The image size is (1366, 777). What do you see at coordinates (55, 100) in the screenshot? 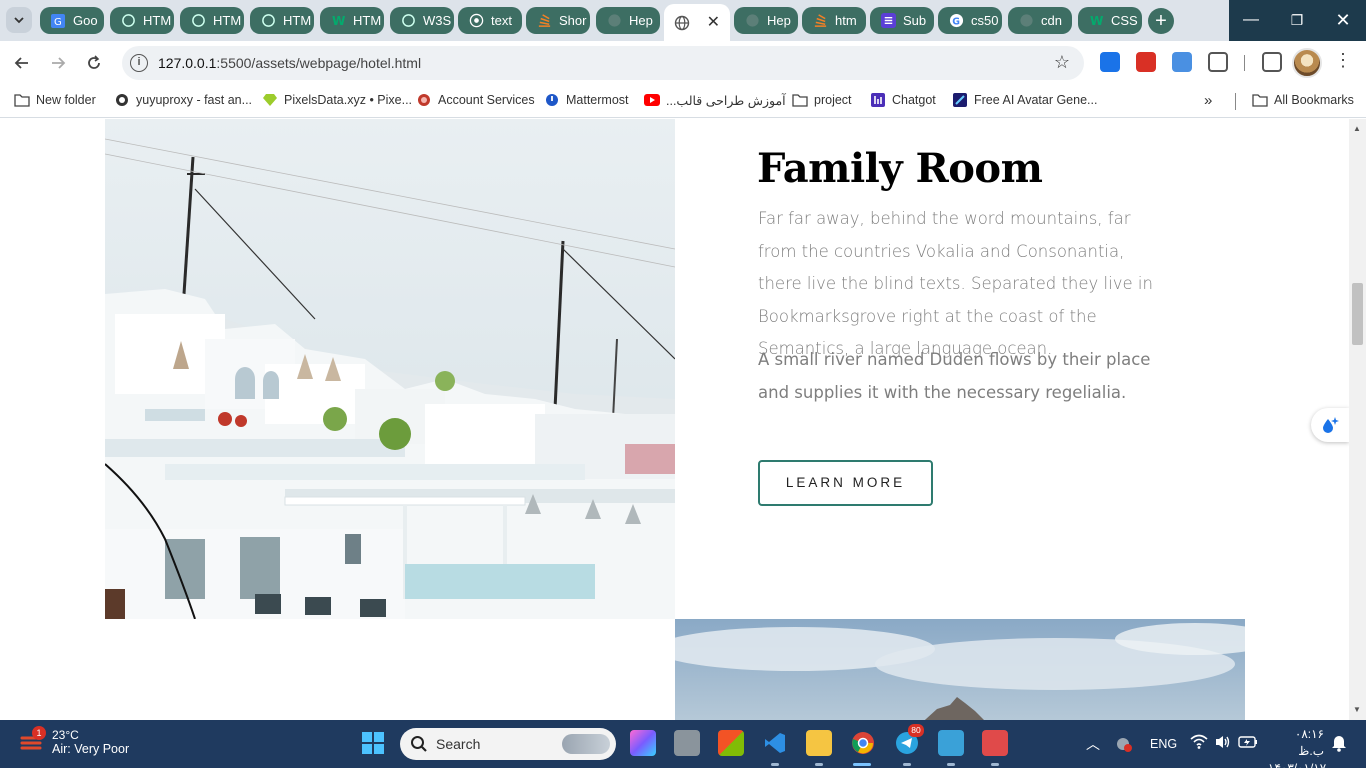
I see `bookmark-new-folder: New folder` at bounding box center [55, 100].